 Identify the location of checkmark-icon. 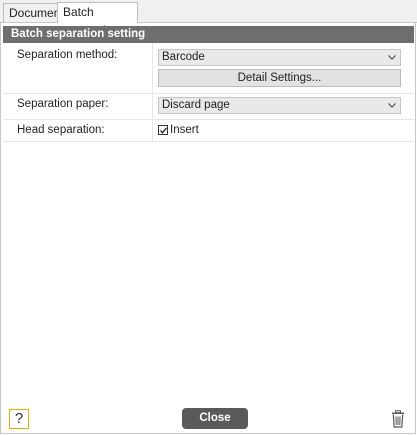
(164, 130).